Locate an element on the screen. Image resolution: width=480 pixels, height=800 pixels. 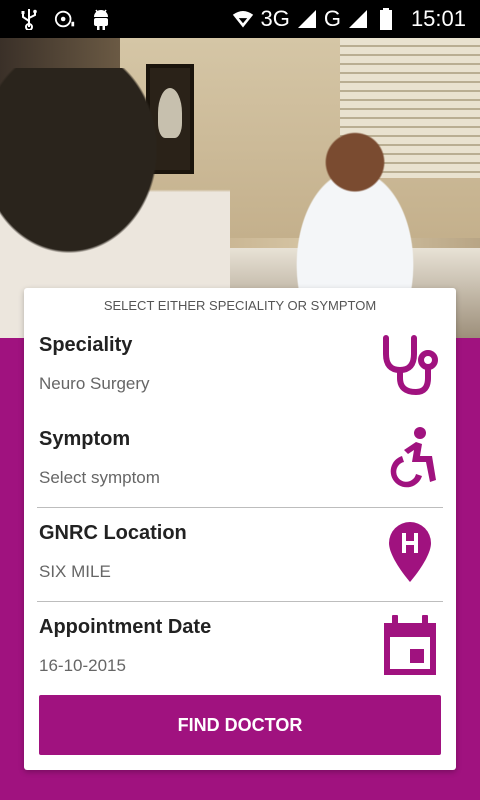
network-3g-label: 3G is located at coordinates (275, 18).